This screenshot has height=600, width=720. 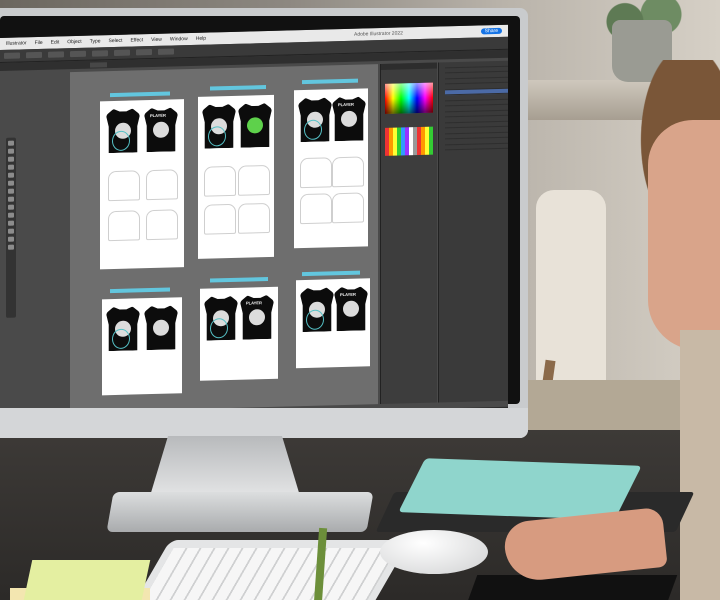 I want to click on monitor-chin, so click(x=264, y=423).